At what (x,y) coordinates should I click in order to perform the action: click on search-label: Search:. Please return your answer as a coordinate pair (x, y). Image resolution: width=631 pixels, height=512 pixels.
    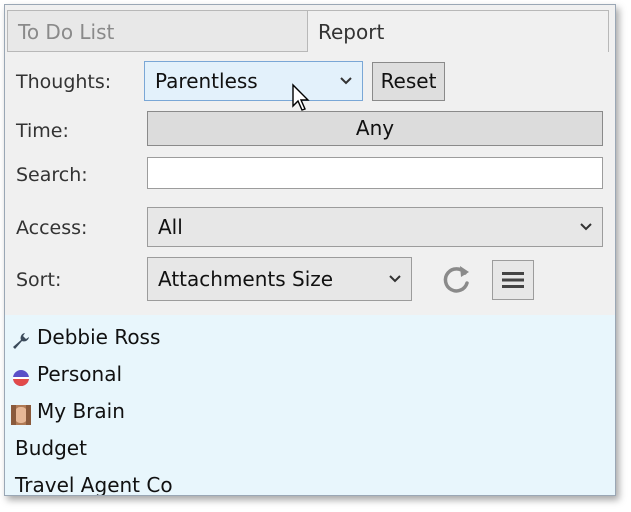
    Looking at the image, I should click on (52, 175).